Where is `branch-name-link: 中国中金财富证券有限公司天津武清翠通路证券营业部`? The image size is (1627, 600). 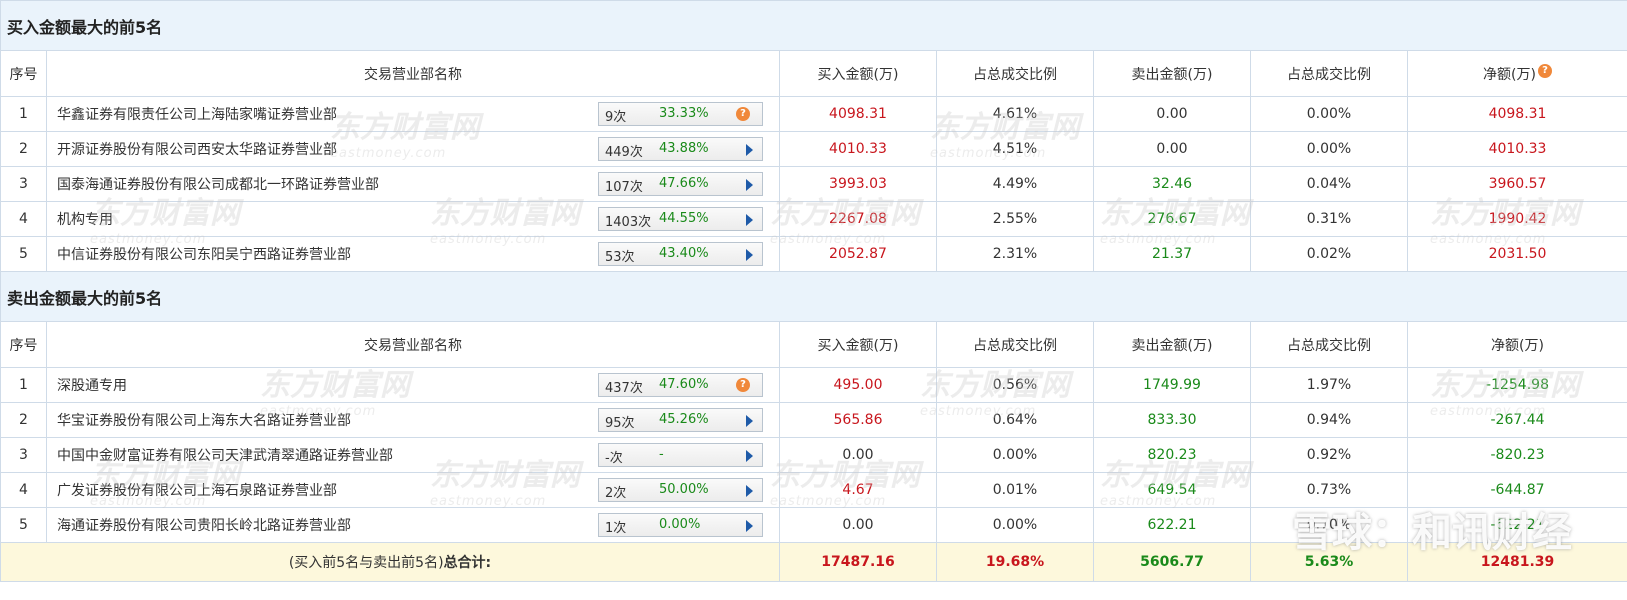 branch-name-link: 中国中金财富证券有限公司天津武清翠通路证券营业部 is located at coordinates (223, 455).